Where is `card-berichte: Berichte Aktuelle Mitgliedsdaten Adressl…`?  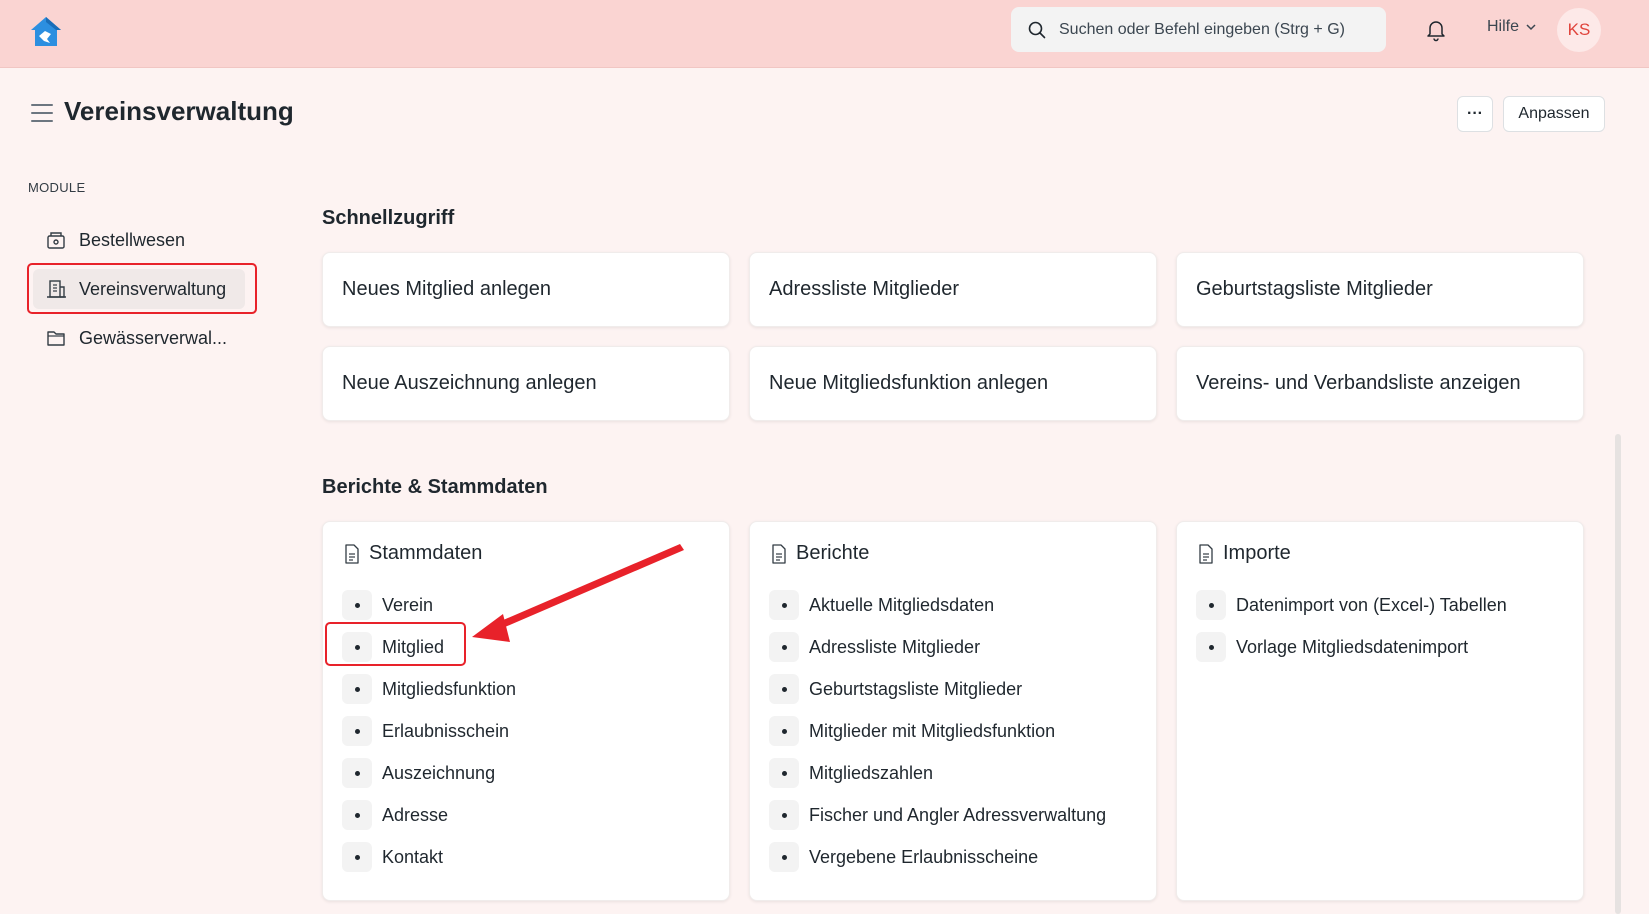
card-berichte: Berichte Aktuelle Mitgliedsdaten Adressl… is located at coordinates (953, 711).